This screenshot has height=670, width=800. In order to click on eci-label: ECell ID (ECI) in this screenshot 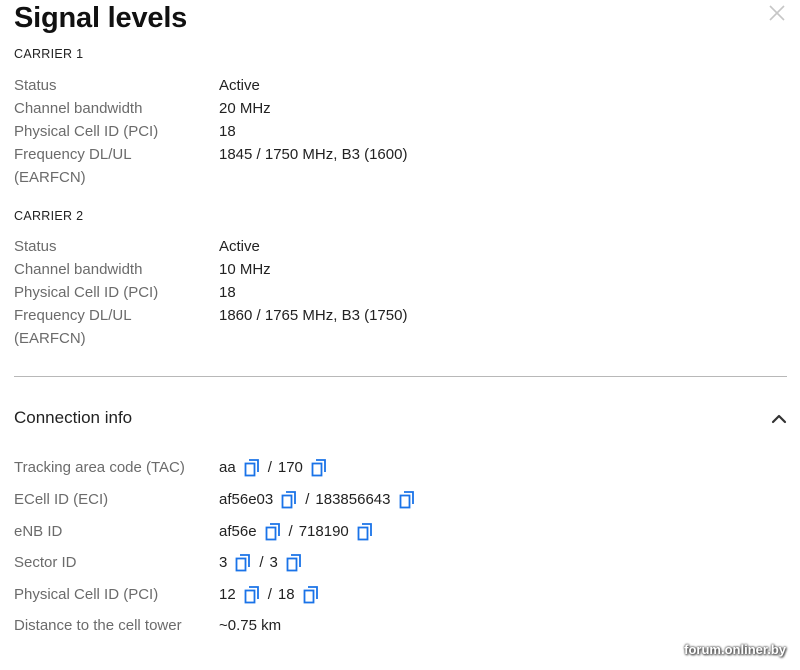, I will do `click(61, 499)`.